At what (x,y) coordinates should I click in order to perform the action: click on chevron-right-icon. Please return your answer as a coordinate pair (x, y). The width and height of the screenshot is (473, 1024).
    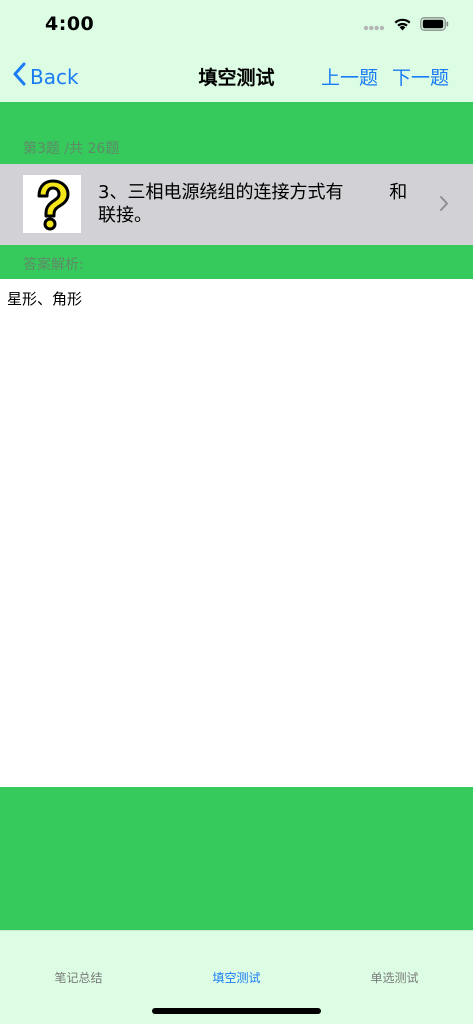
    Looking at the image, I should click on (444, 205).